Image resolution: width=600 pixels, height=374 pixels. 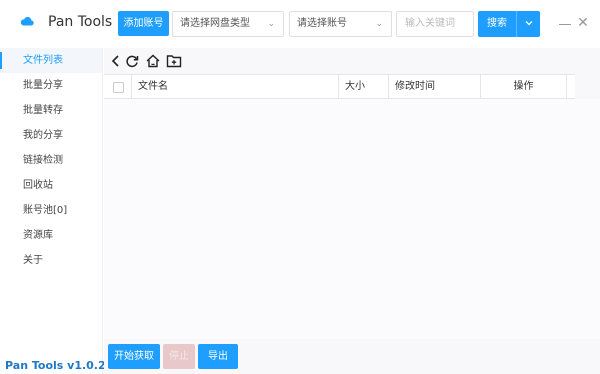 What do you see at coordinates (174, 61) in the screenshot?
I see `new-folder-icon` at bounding box center [174, 61].